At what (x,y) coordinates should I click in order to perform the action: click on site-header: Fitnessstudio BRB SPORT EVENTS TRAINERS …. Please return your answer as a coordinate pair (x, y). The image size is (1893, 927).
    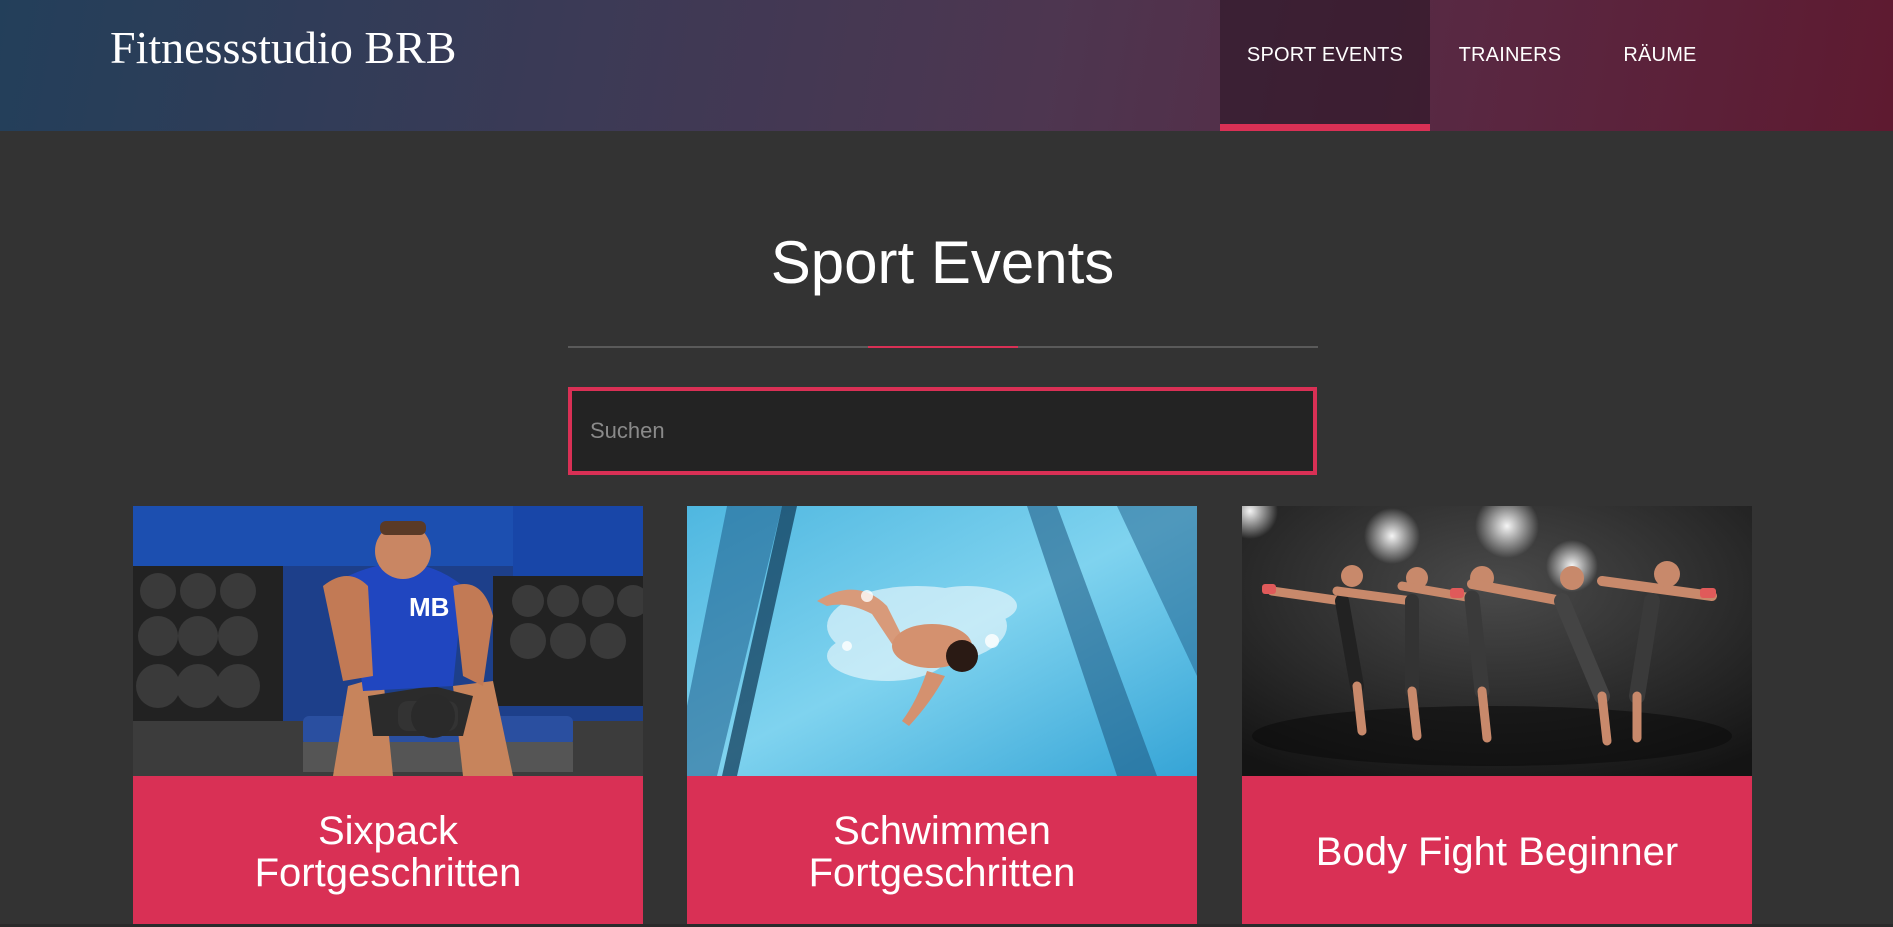
    Looking at the image, I should click on (946, 65).